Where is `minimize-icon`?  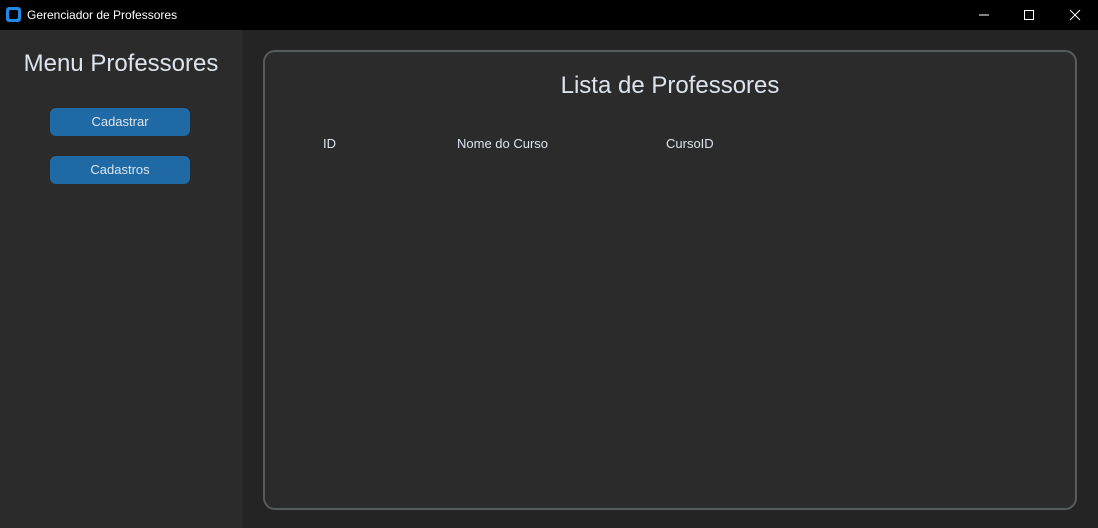 minimize-icon is located at coordinates (984, 15).